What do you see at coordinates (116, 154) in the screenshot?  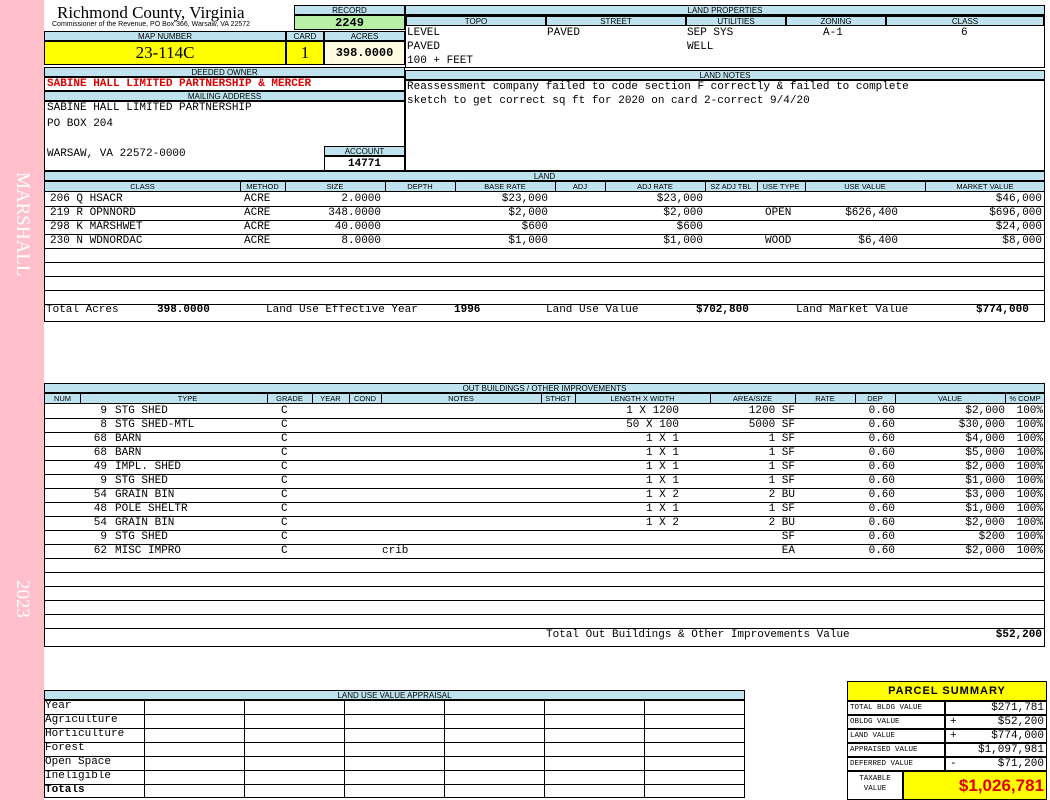 I see `mailing-line-3: WARSAW, VA 22572-0000` at bounding box center [116, 154].